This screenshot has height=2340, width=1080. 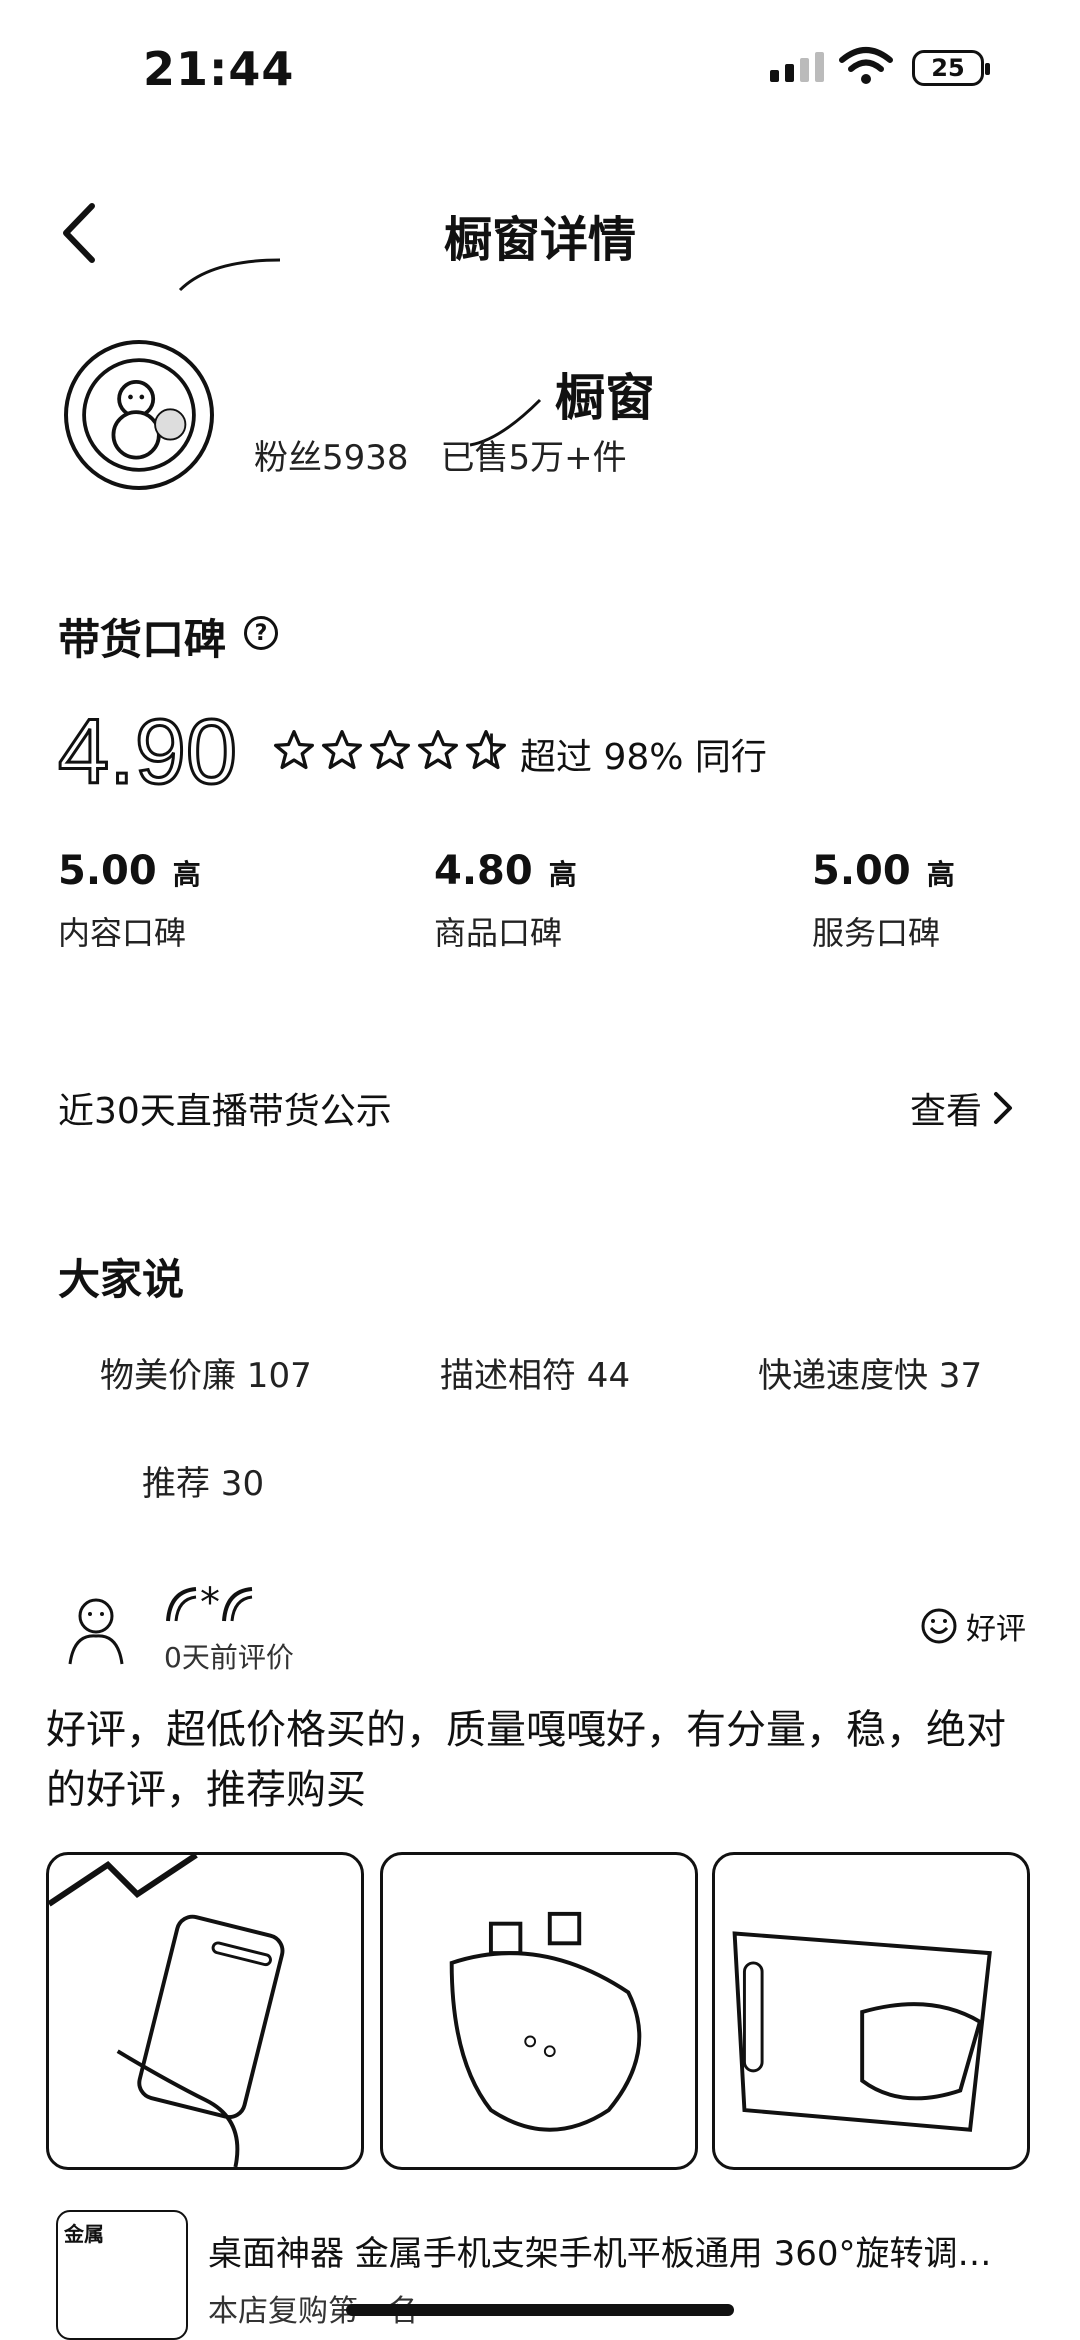 What do you see at coordinates (261, 633) in the screenshot?
I see `help-icon: ?` at bounding box center [261, 633].